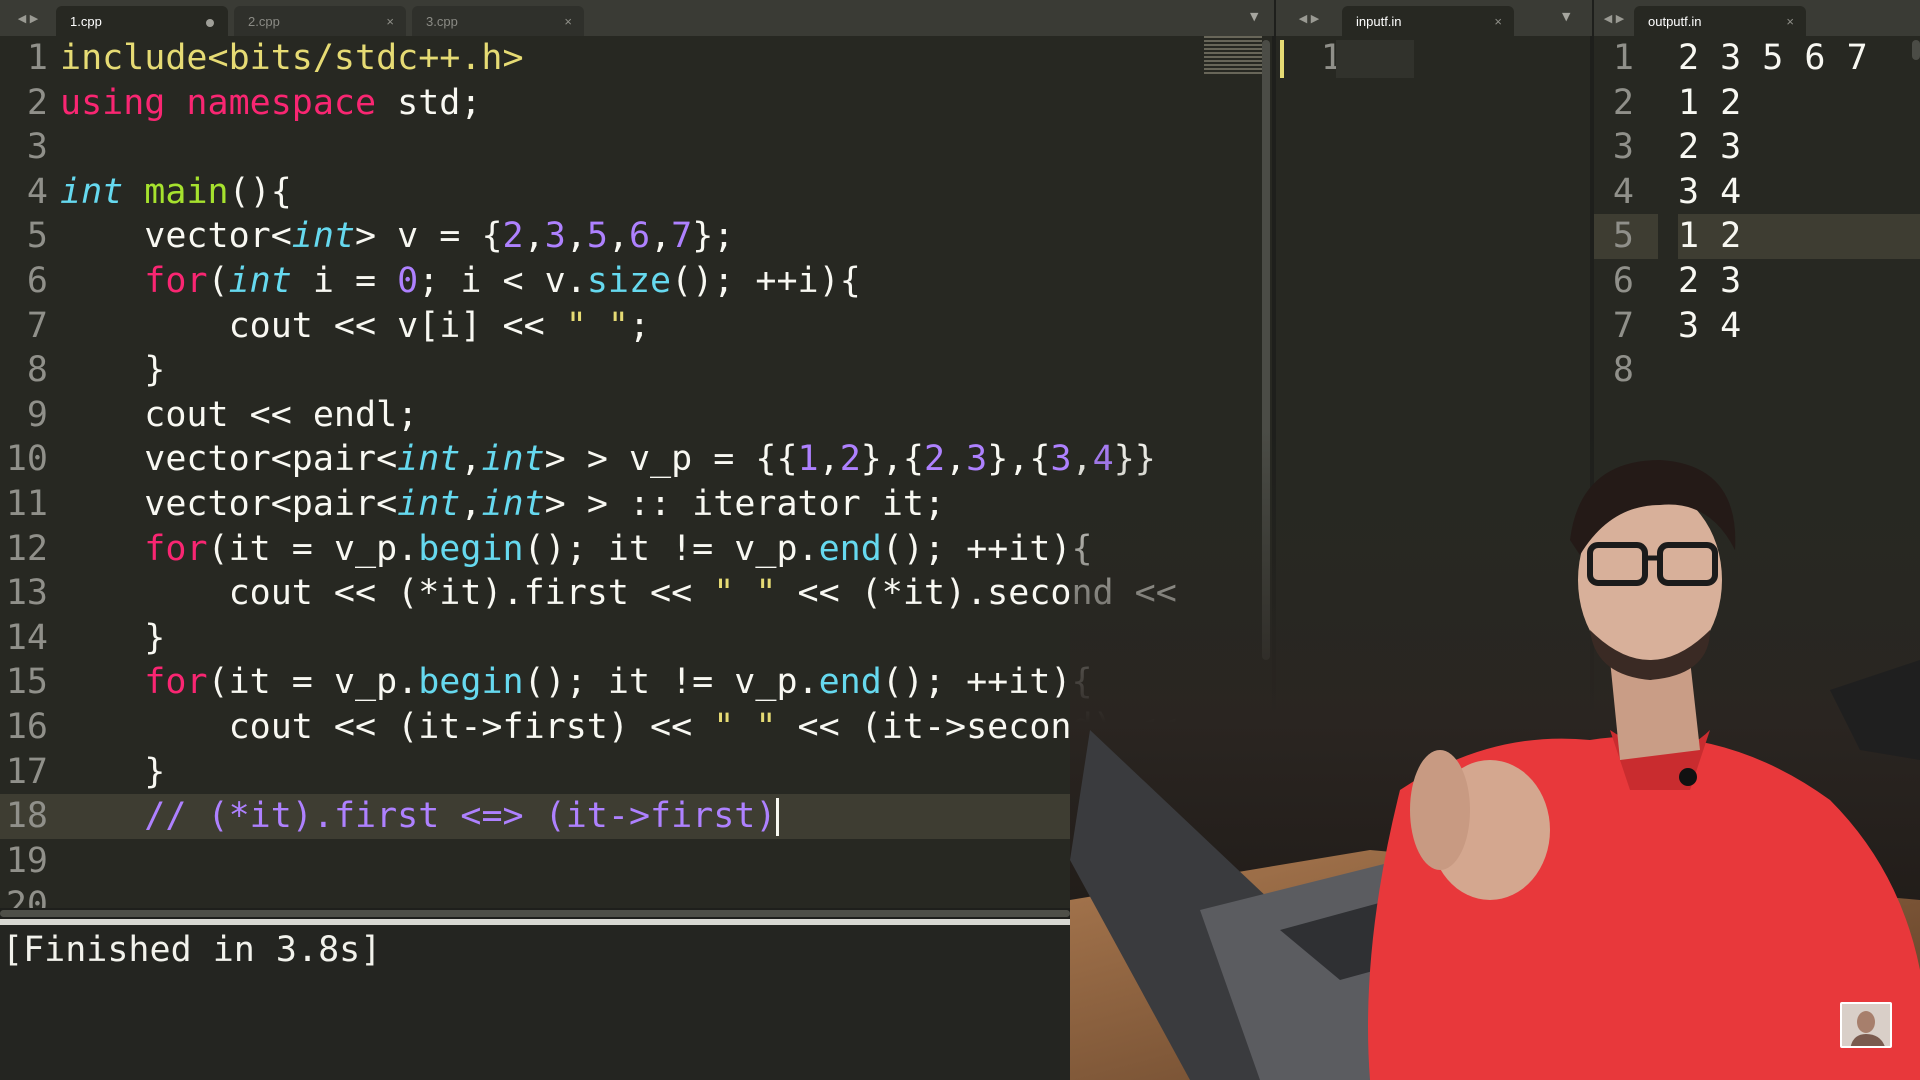  I want to click on code-token: ; i < v., so click(502, 280).